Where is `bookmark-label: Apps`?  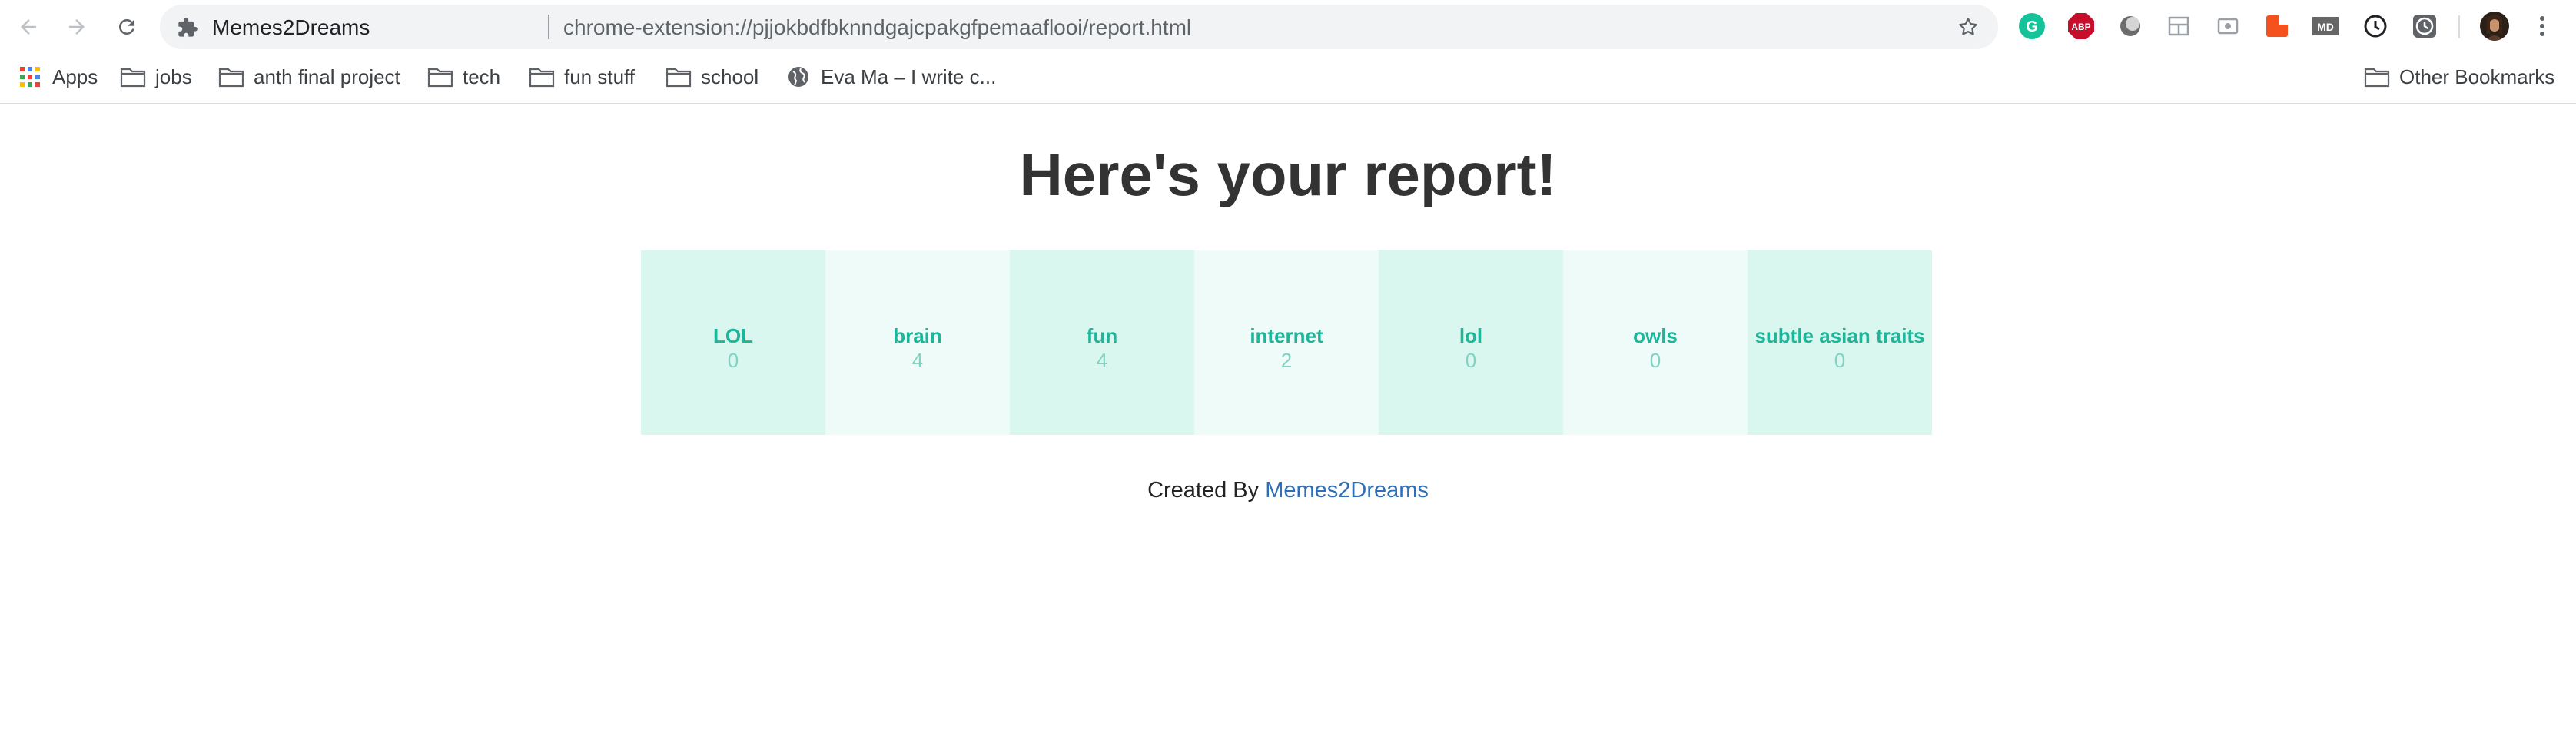 bookmark-label: Apps is located at coordinates (75, 76).